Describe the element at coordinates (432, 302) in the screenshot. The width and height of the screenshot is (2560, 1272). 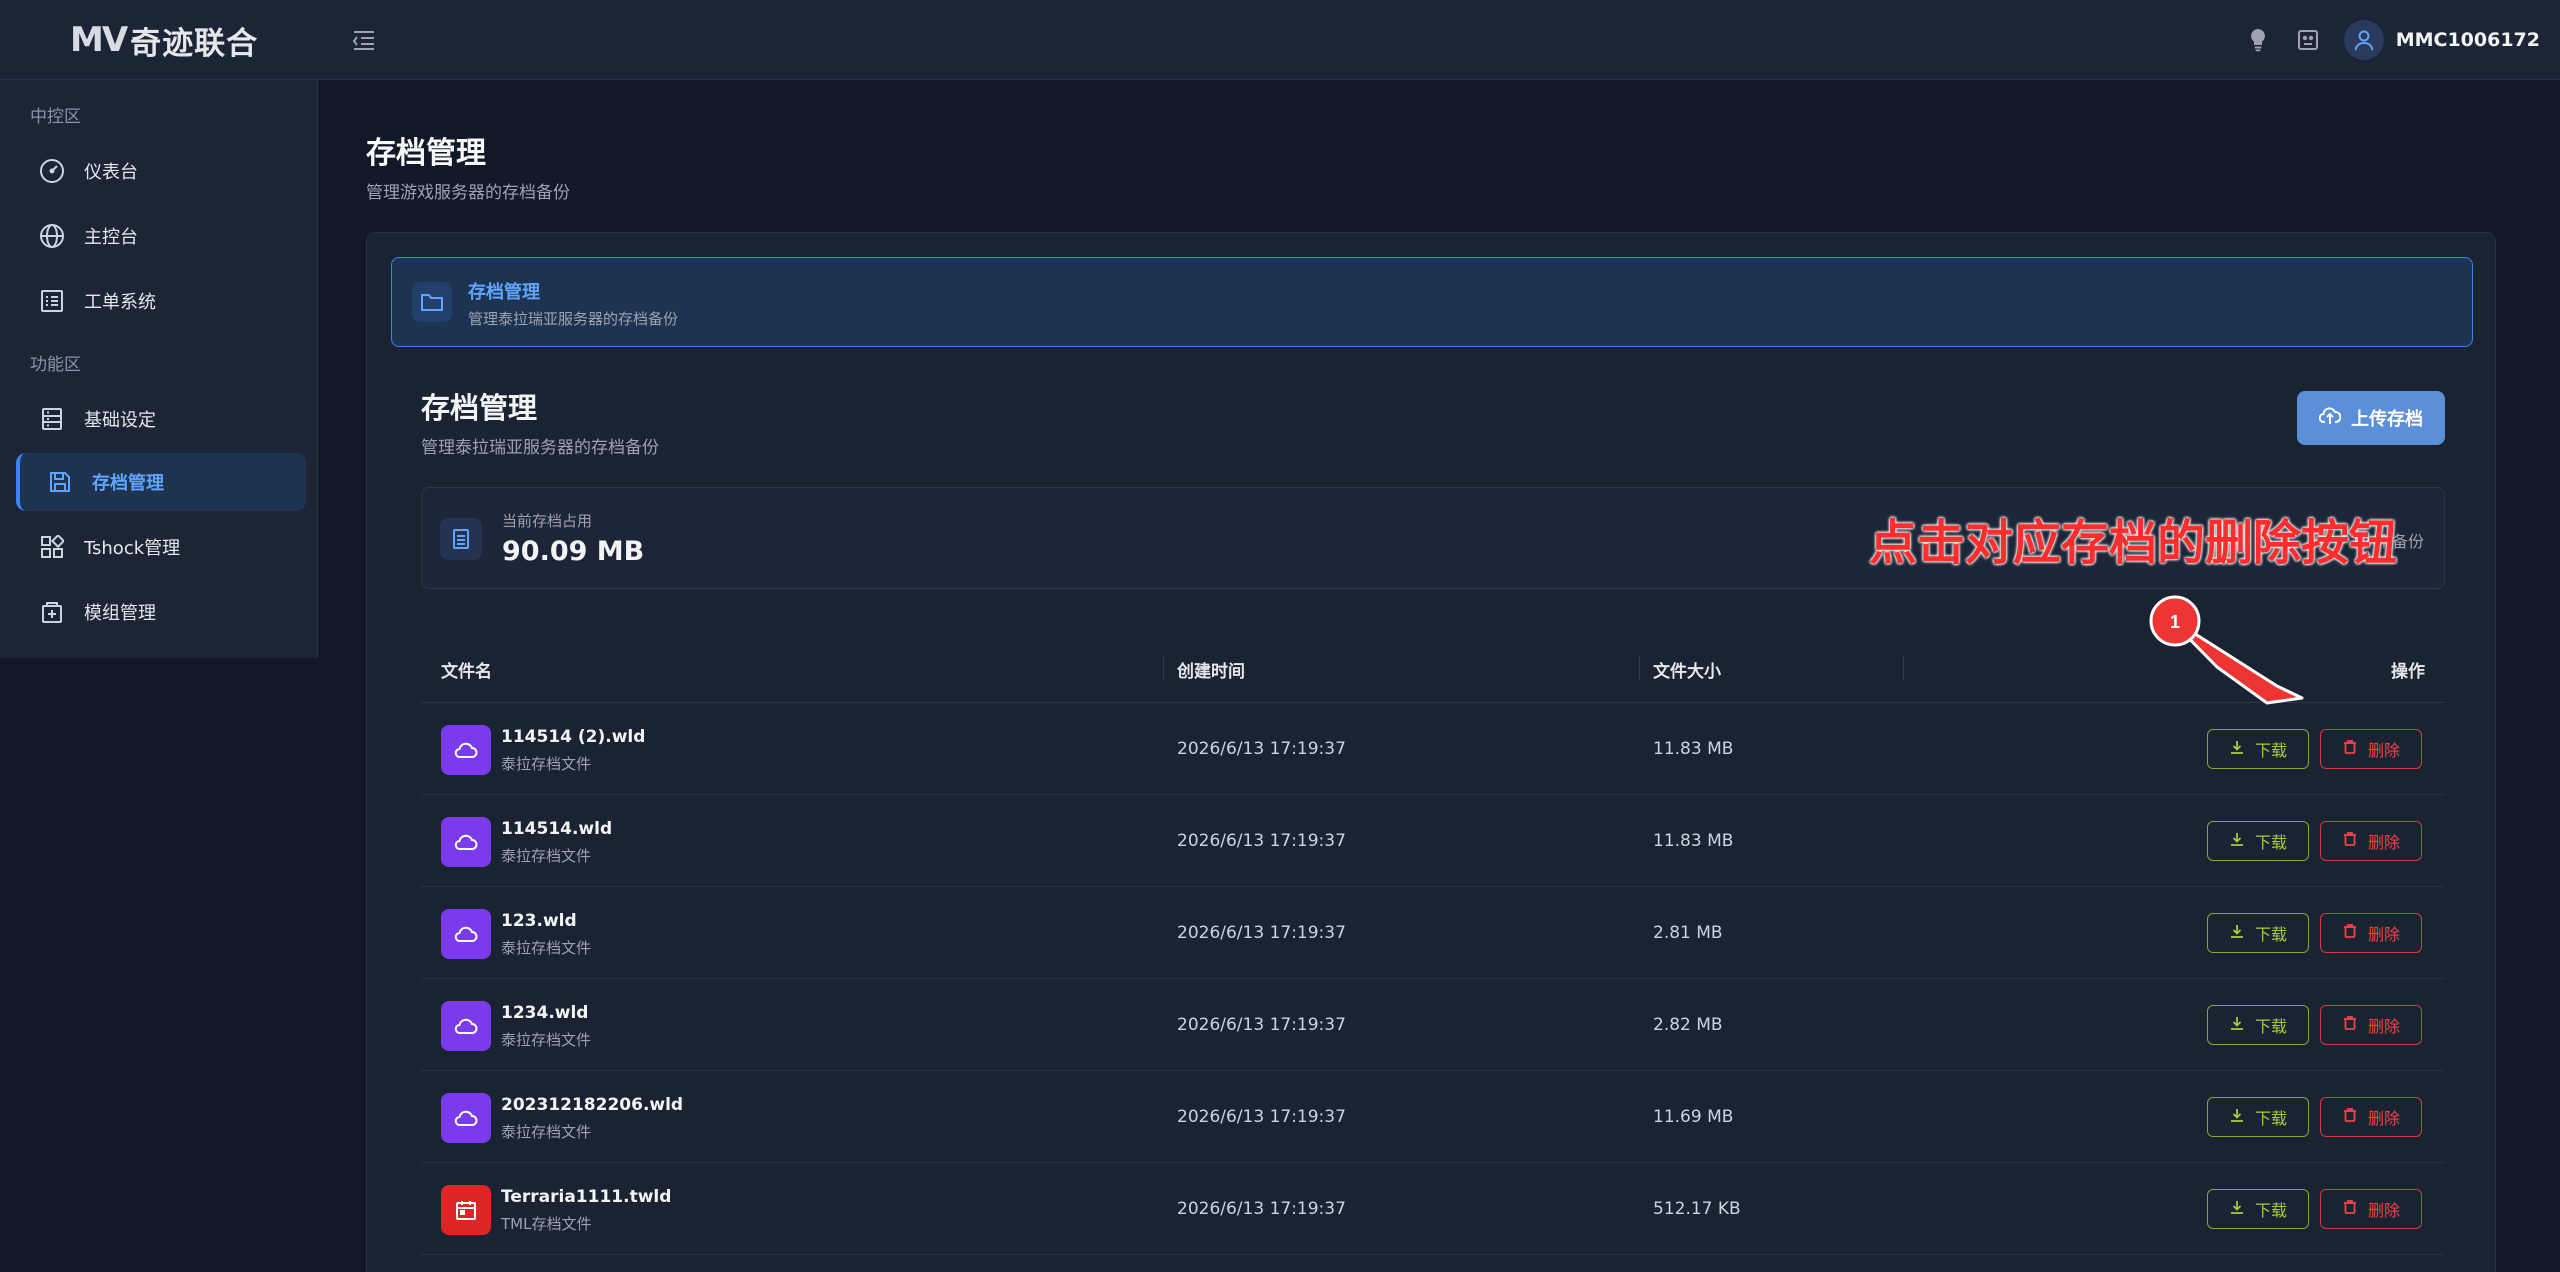
I see `folder-icon` at that location.